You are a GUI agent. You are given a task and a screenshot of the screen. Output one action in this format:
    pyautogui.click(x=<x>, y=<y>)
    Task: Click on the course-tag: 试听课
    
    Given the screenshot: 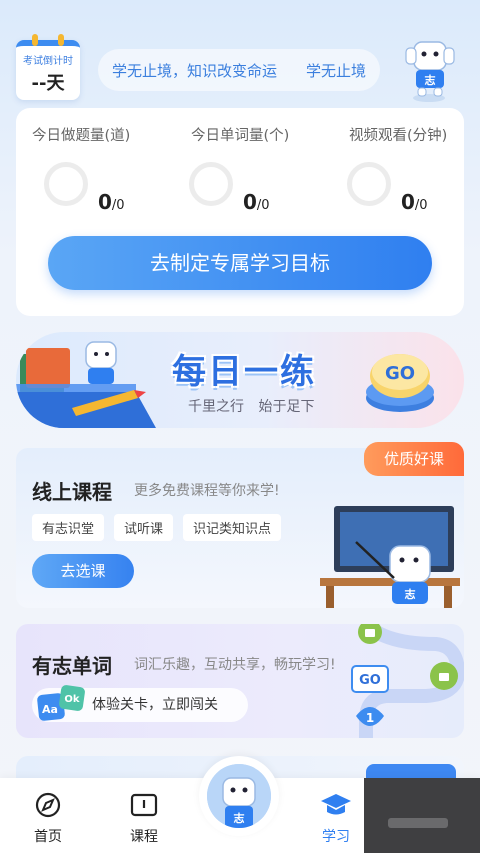 What is the action you would take?
    pyautogui.click(x=144, y=527)
    